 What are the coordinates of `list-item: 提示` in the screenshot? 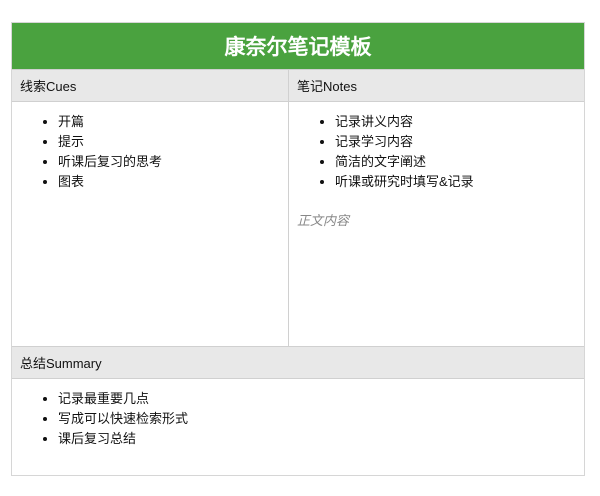 It's located at (173, 142).